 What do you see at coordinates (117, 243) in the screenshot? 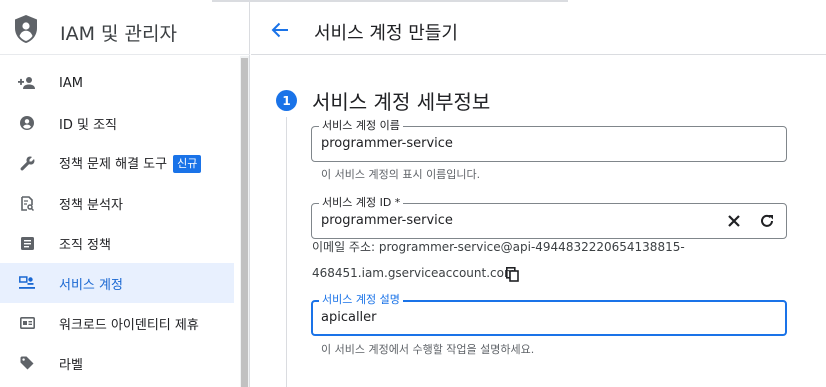
I see `sidebar-item-org-policy: 조직 정책` at bounding box center [117, 243].